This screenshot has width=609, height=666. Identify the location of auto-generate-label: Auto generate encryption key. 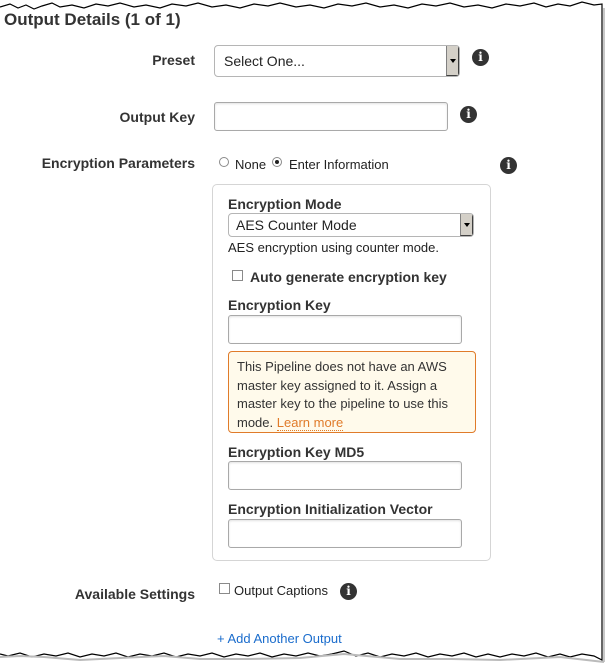
(348, 277).